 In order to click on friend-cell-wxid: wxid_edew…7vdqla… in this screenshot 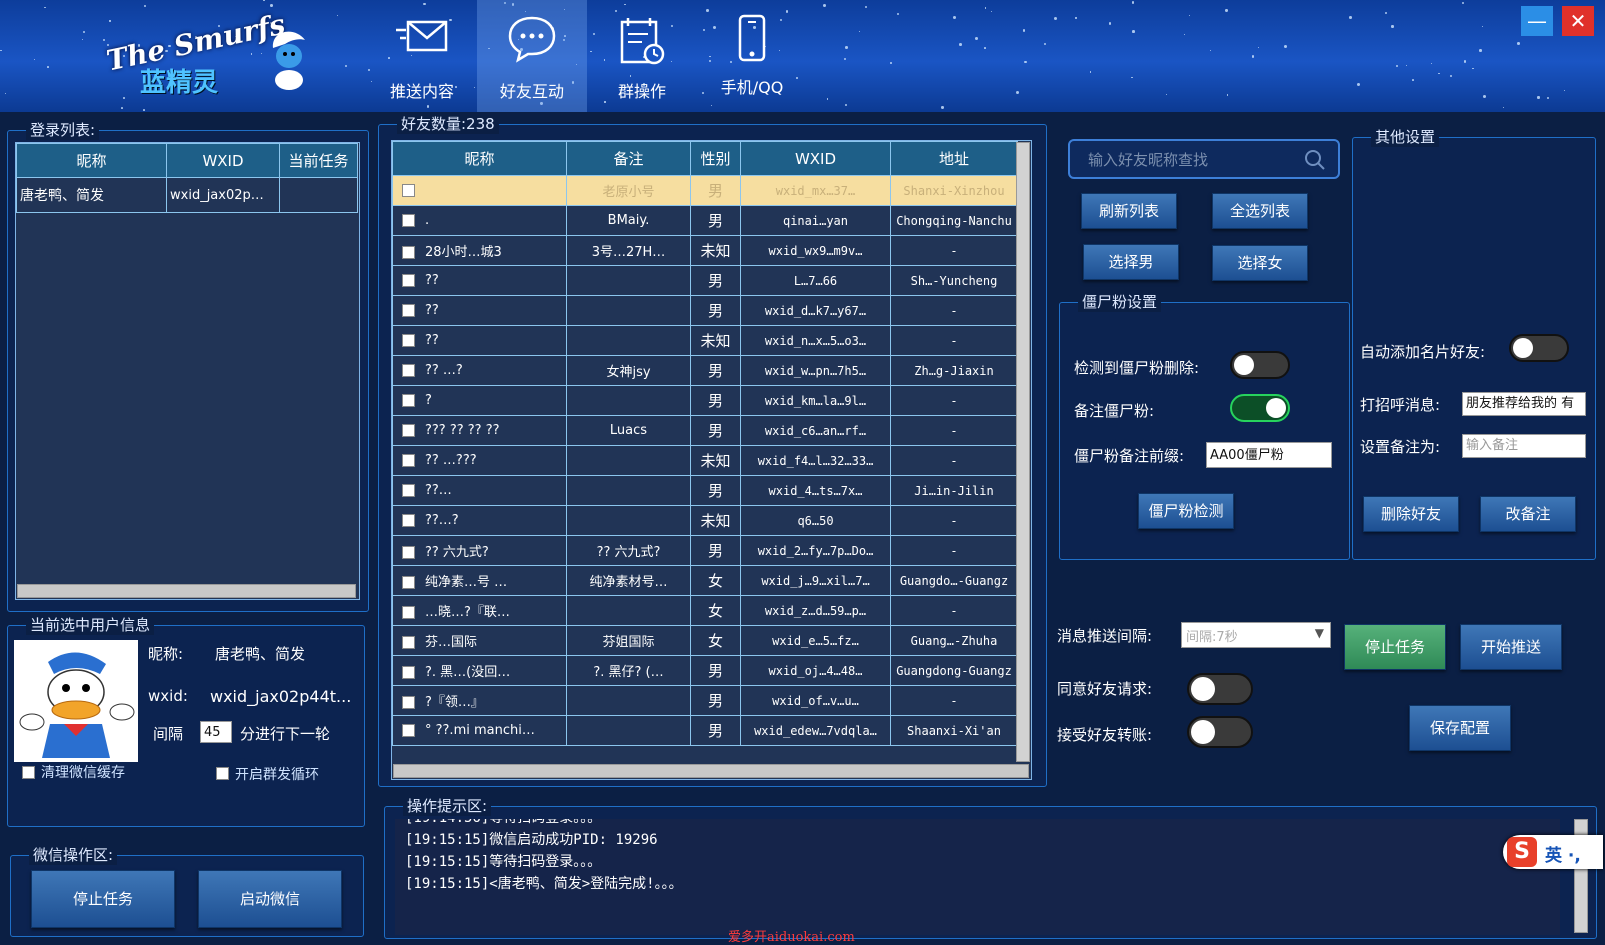, I will do `click(815, 730)`.